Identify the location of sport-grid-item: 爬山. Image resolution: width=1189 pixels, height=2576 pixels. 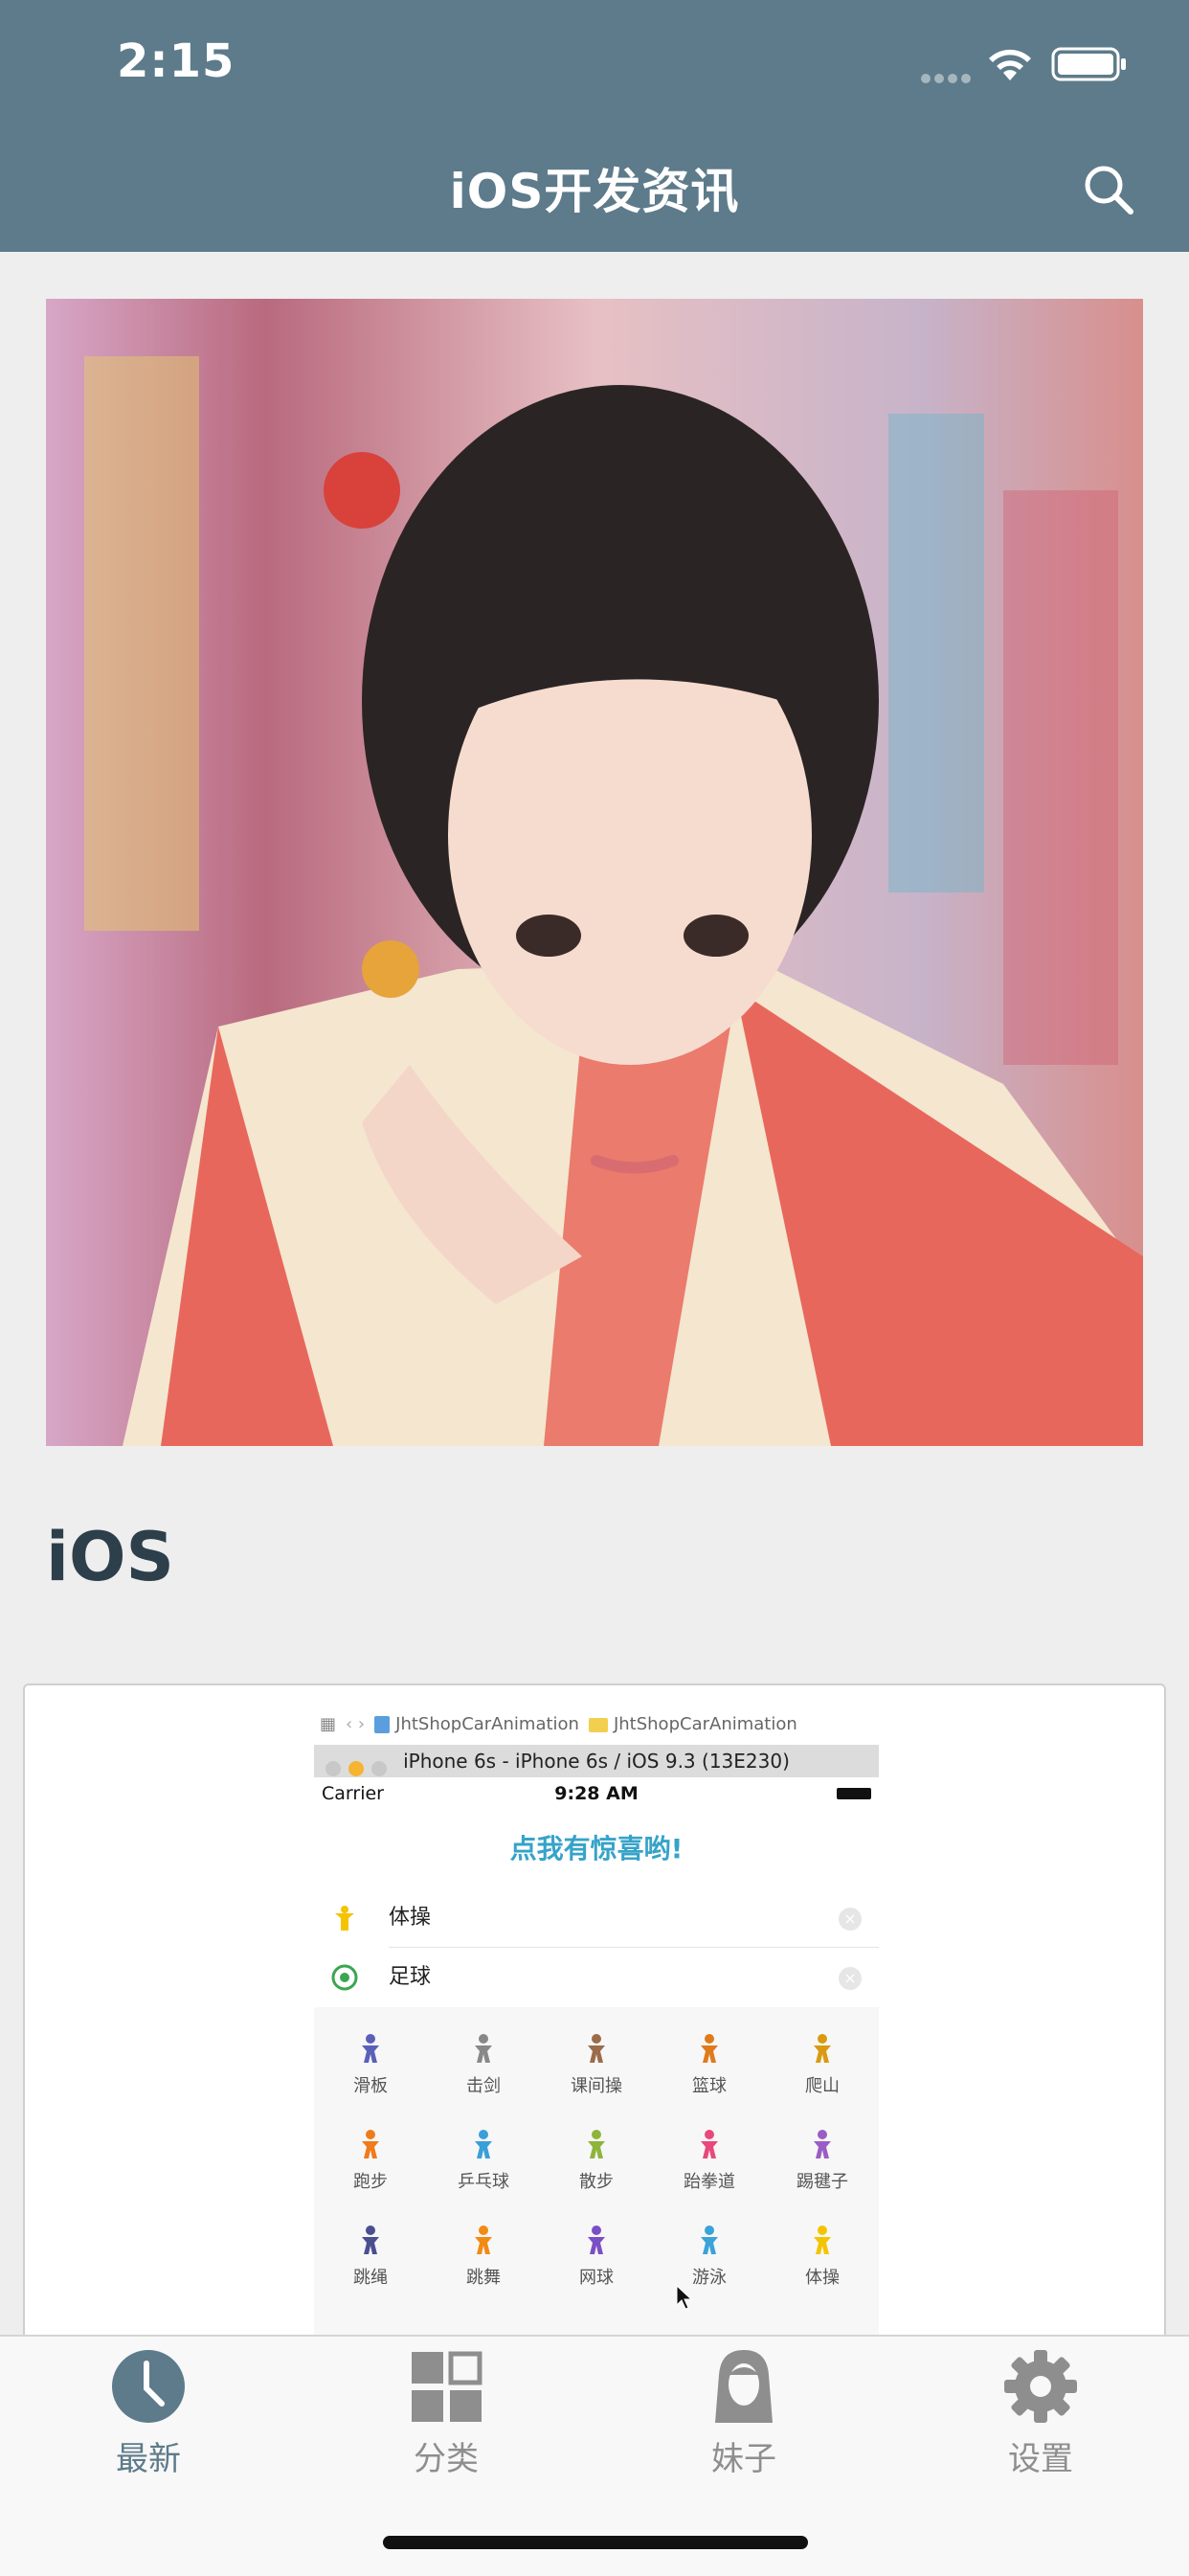
(822, 2072).